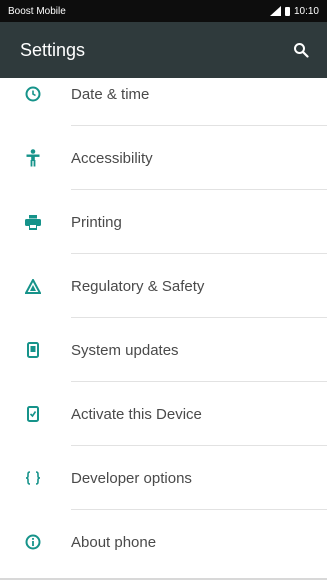 This screenshot has height=580, width=327. Describe the element at coordinates (114, 542) in the screenshot. I see `item-label: About phone` at that location.